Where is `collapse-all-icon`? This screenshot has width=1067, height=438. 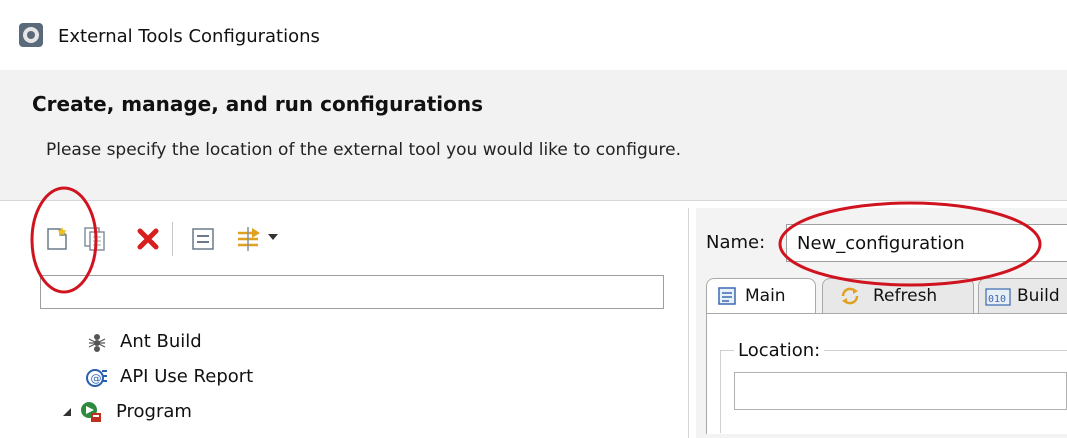 collapse-all-icon is located at coordinates (203, 239).